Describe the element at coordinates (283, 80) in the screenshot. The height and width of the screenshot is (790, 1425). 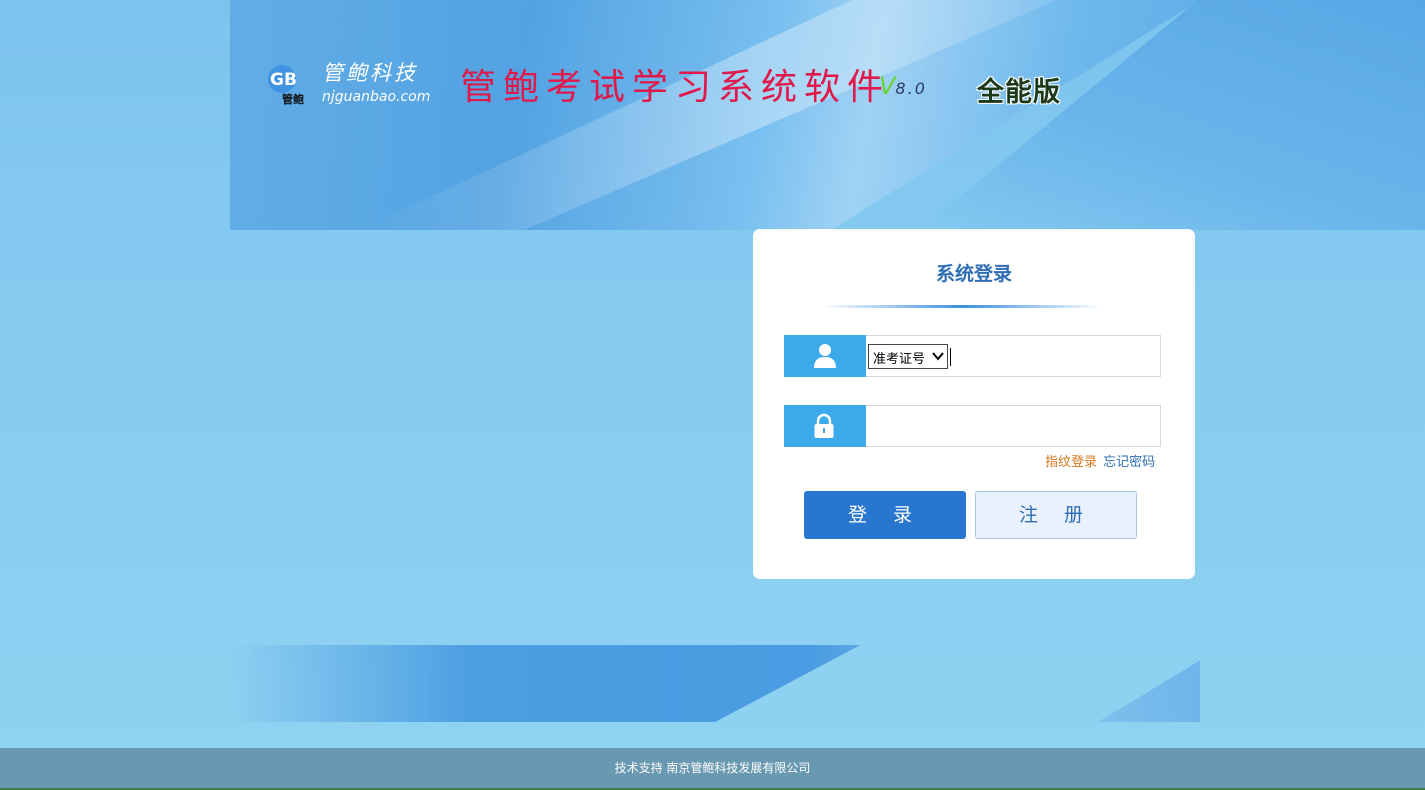
I see `logo-mark-text: GB` at that location.